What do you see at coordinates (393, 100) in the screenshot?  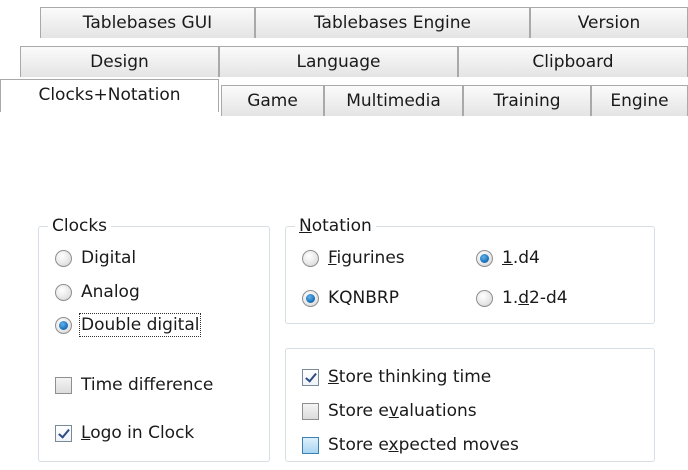 I see `tab-multimedia: Multimedia` at bounding box center [393, 100].